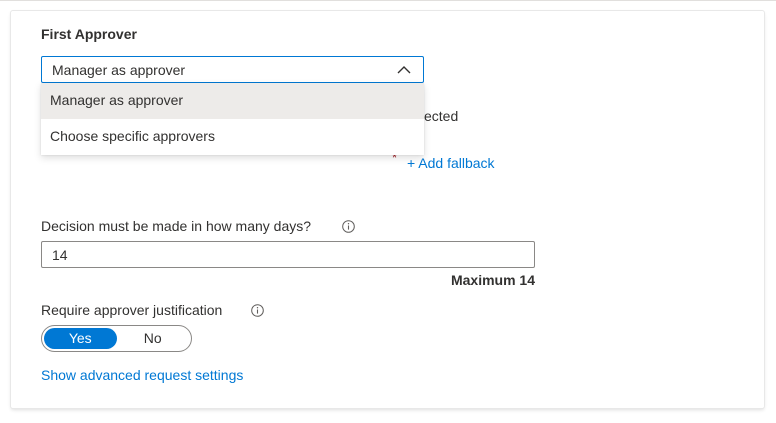 Image resolution: width=776 pixels, height=423 pixels. What do you see at coordinates (132, 310) in the screenshot?
I see `justification-label: Require approver justification` at bounding box center [132, 310].